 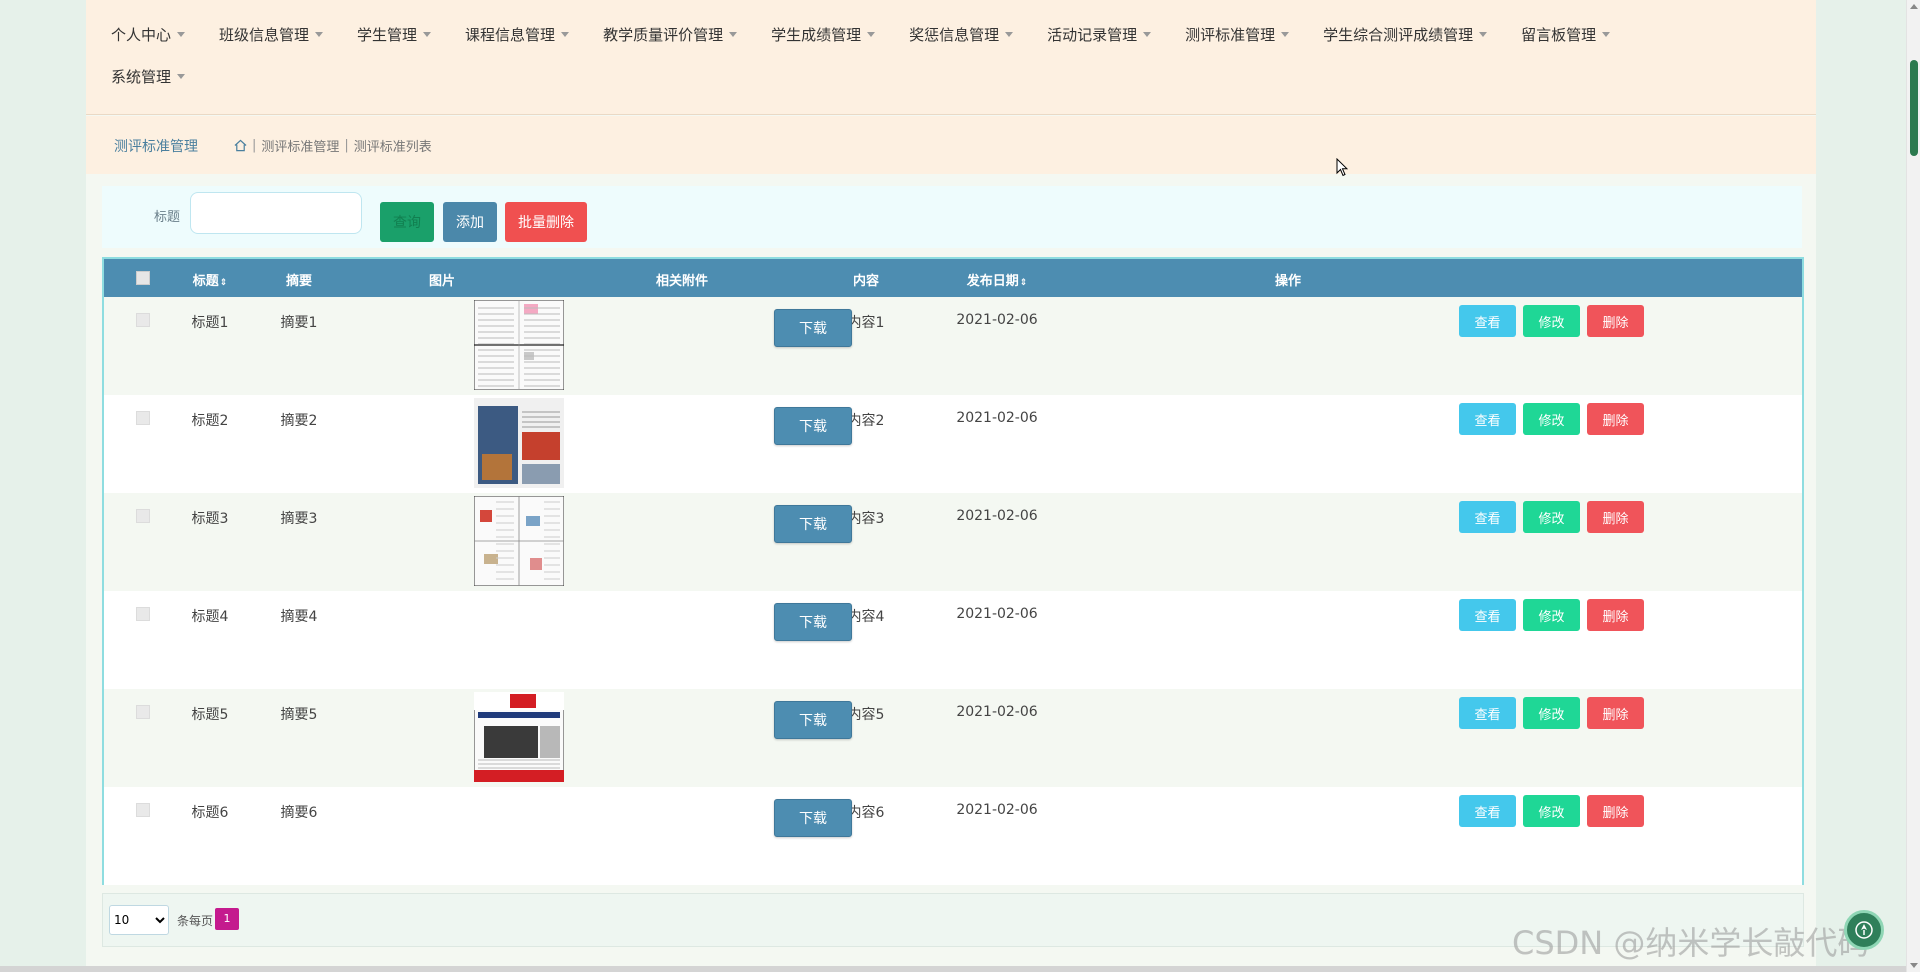 I want to click on table-row: 标题2 摘要2 内容2 2021-02-06 下载 查看 修改 删除, so click(x=953, y=444).